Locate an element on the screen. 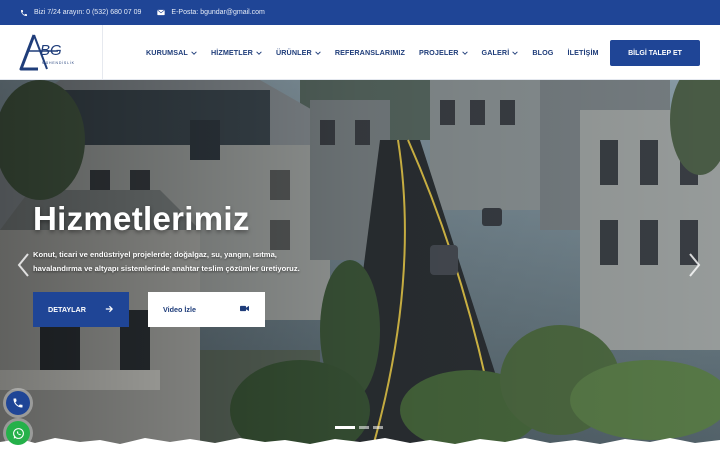 The image size is (720, 450). topbar-phone: Bizi 7/24 arayın: 0 (532) 680 07 09 is located at coordinates (80, 13).